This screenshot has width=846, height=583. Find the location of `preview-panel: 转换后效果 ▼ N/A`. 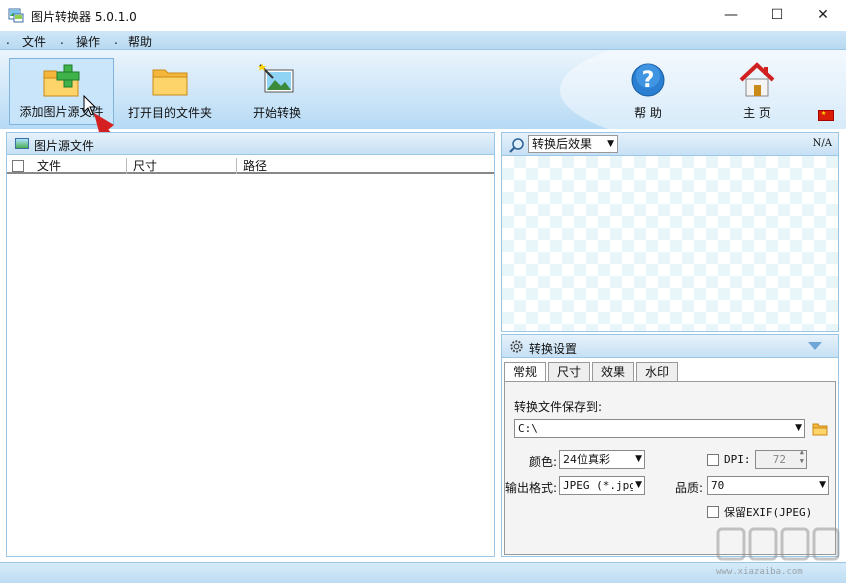

preview-panel: 转换后效果 ▼ N/A is located at coordinates (670, 232).